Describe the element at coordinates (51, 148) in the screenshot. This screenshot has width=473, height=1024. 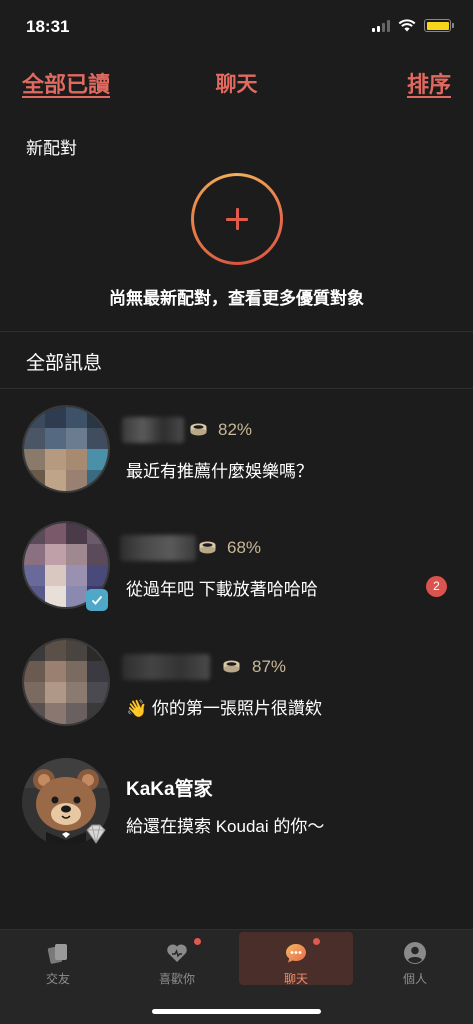
I see `new-matches-heading: 新配對` at that location.